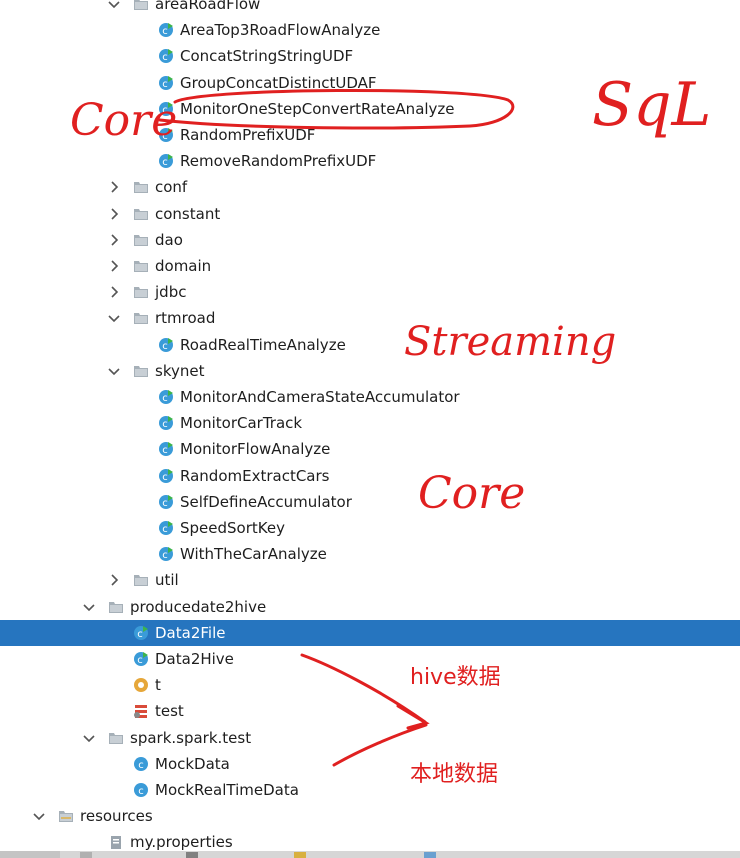  I want to click on tree-row: t, so click(370, 685).